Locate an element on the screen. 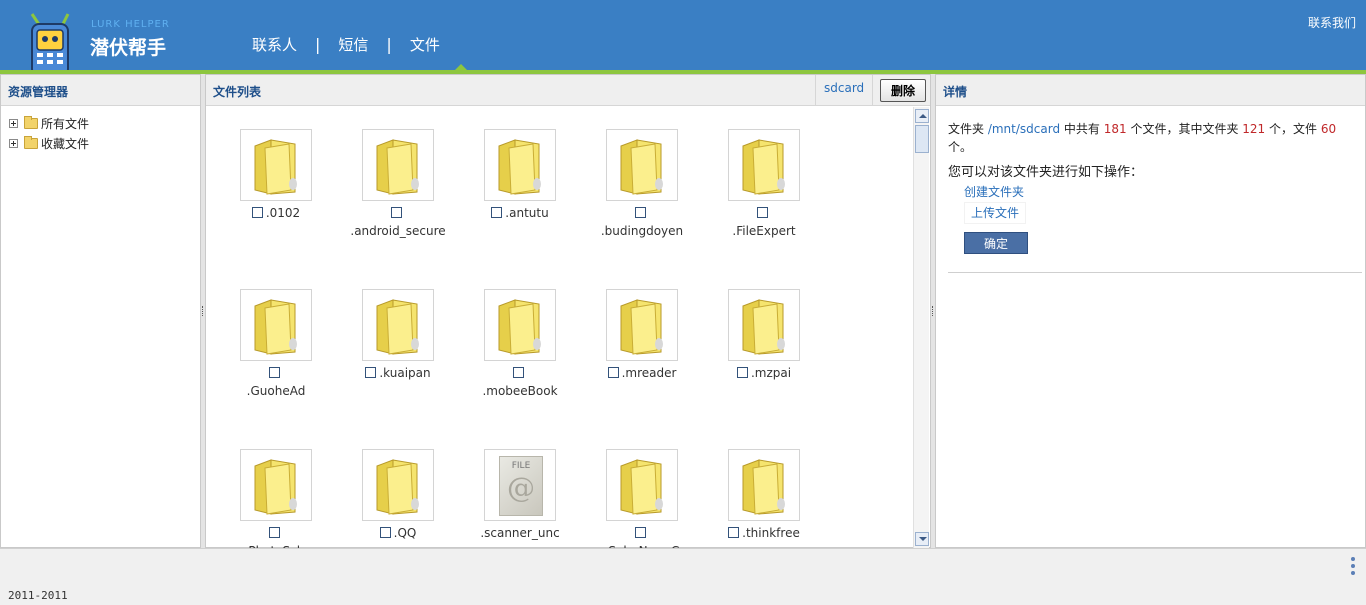 This screenshot has width=1366, height=605. confirm-button: 确定 is located at coordinates (996, 243).